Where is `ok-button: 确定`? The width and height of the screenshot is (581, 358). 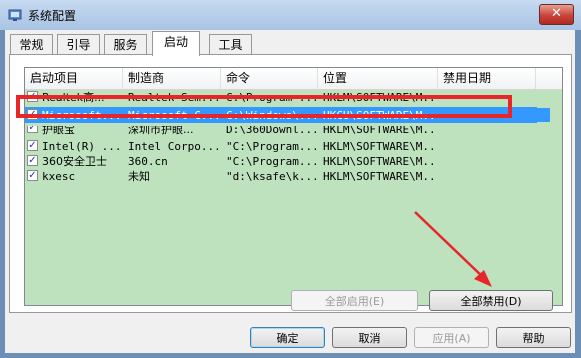
ok-button: 确定 is located at coordinates (287, 337).